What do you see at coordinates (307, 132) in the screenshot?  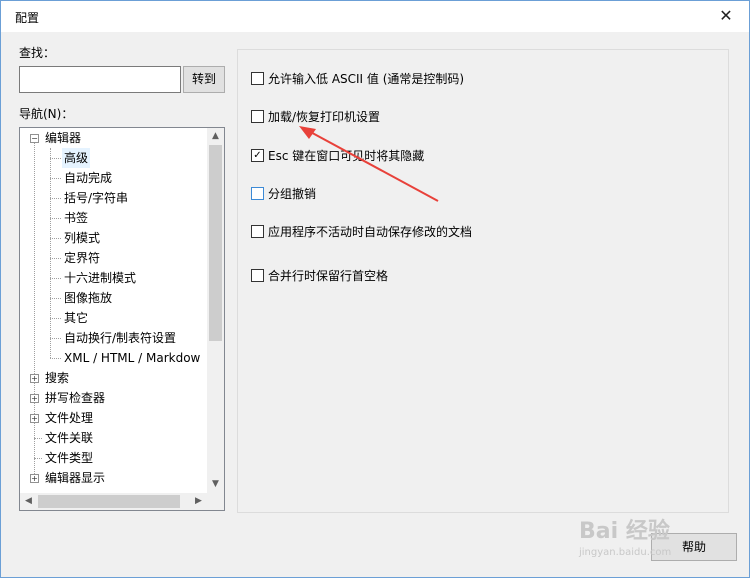 I see `arrow-head` at bounding box center [307, 132].